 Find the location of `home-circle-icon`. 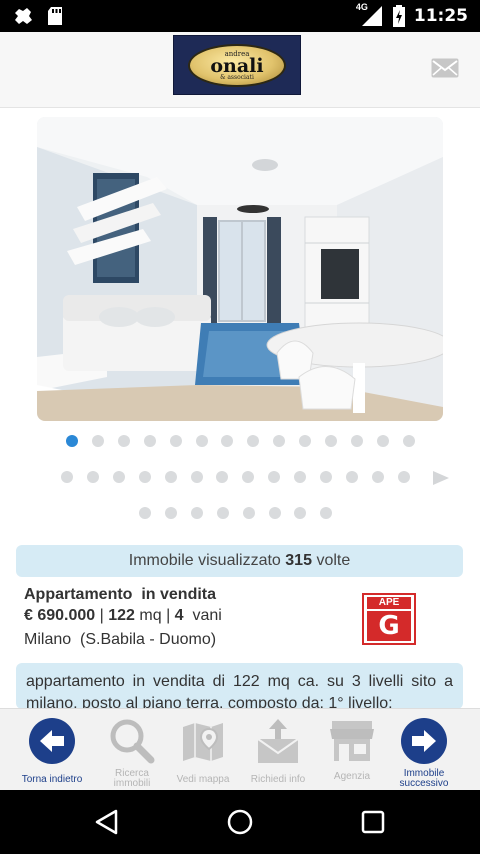

home-circle-icon is located at coordinates (240, 822).